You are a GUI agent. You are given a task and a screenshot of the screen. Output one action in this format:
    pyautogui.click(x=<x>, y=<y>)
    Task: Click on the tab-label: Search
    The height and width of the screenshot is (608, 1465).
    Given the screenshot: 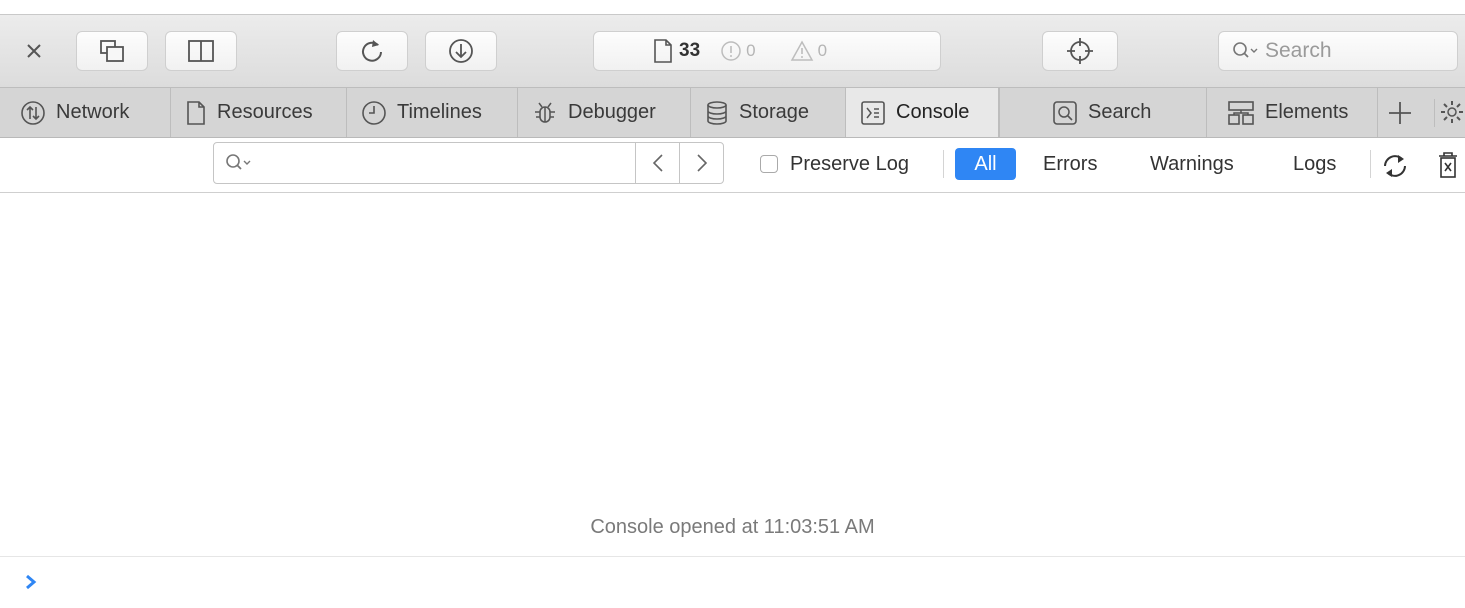 What is the action you would take?
    pyautogui.click(x=1120, y=112)
    